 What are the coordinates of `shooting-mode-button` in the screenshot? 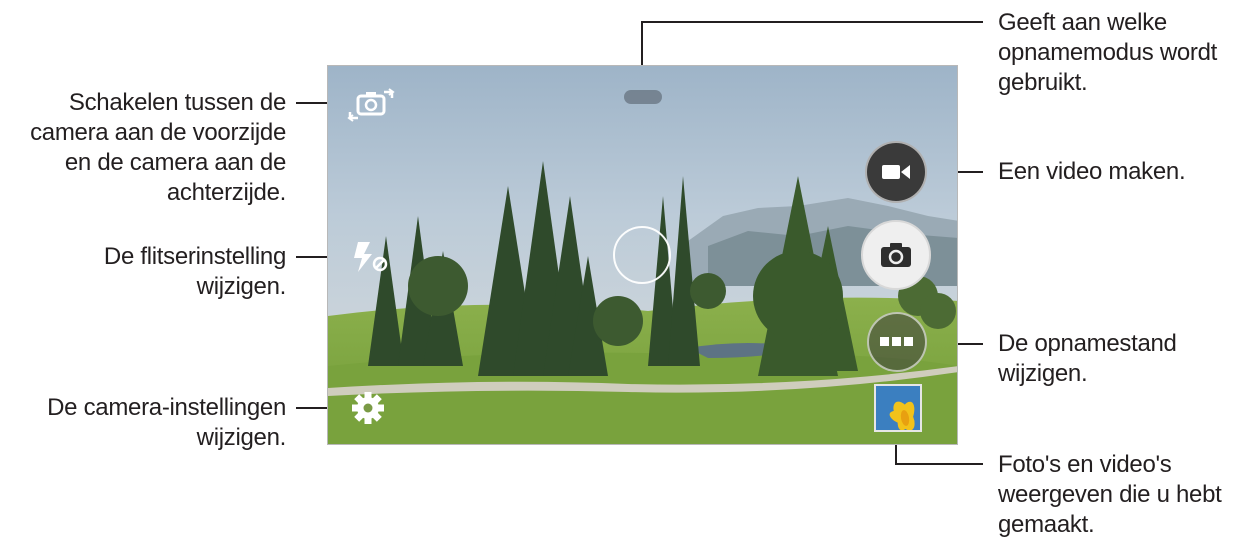 It's located at (897, 342).